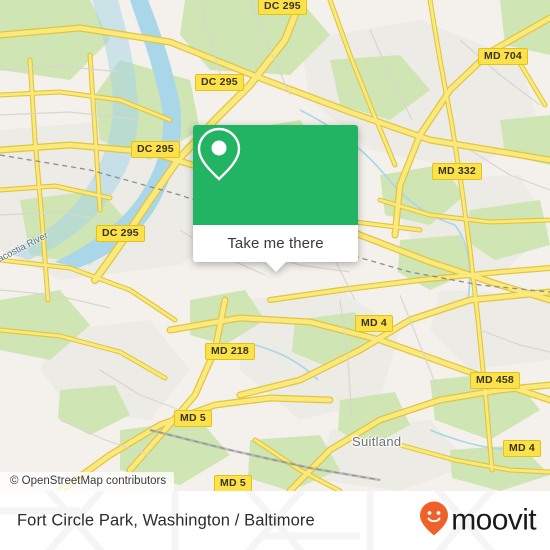 The image size is (550, 550). I want to click on place-label-suitland: Suitland, so click(377, 441).